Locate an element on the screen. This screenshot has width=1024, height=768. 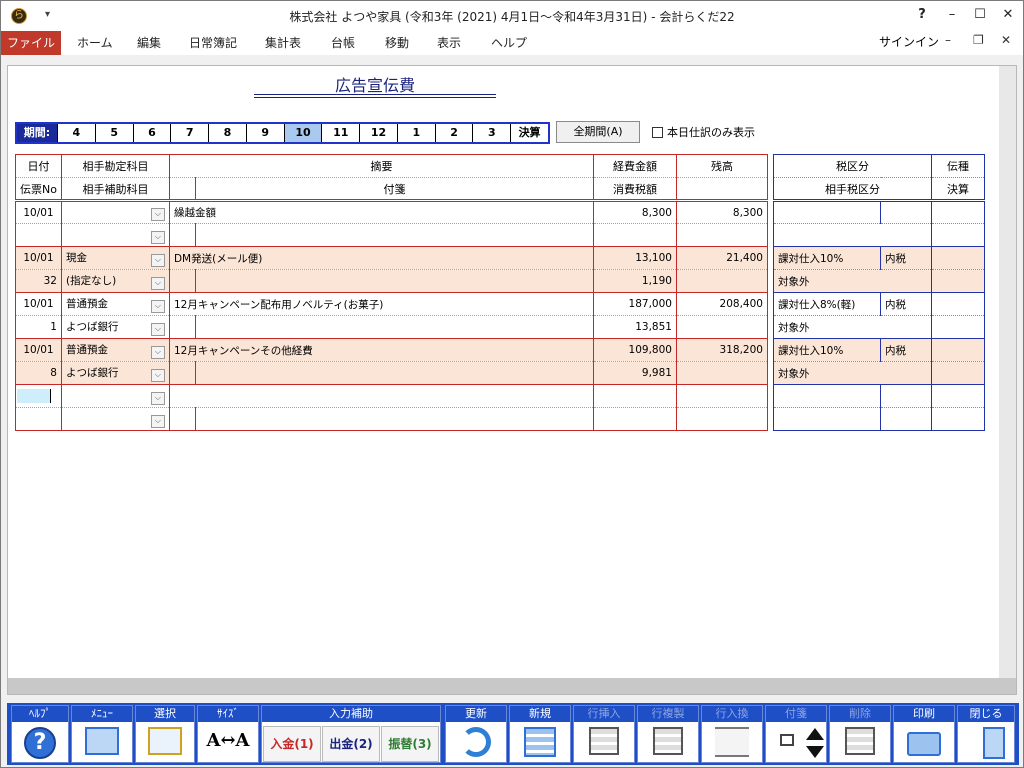
menu-help: ヘルプ is located at coordinates (509, 43).